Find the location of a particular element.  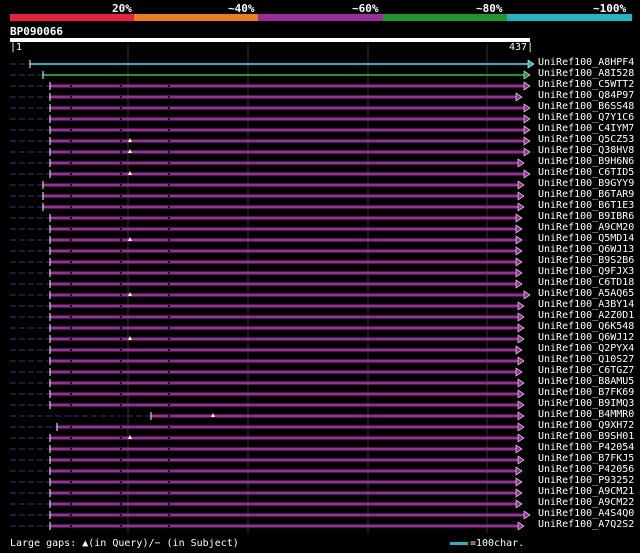

hit-label: UniRef100_B4MMR0 is located at coordinates (586, 414).